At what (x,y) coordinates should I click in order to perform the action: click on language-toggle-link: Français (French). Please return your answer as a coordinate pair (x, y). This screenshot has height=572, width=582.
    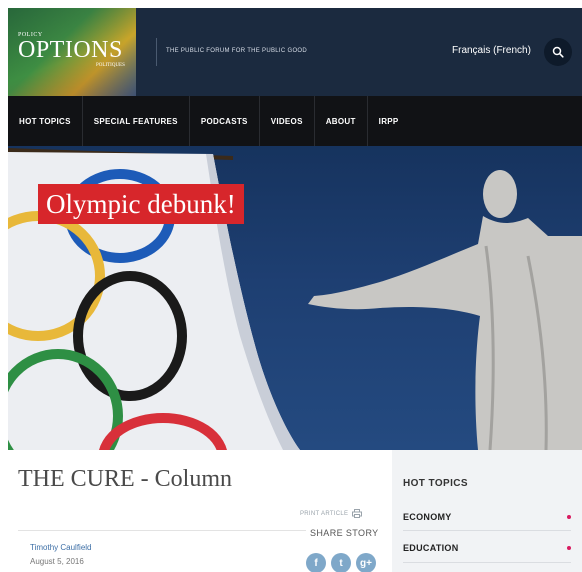
    Looking at the image, I should click on (491, 50).